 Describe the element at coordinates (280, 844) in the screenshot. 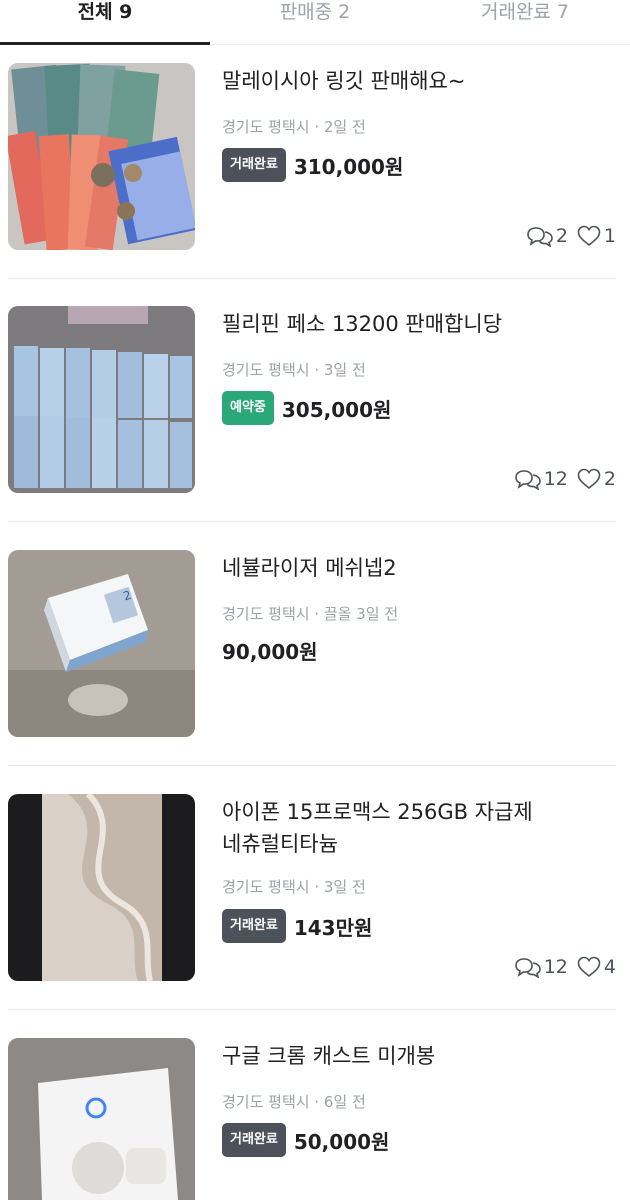

I see `item-title-line: 네츄럴티타늄` at that location.